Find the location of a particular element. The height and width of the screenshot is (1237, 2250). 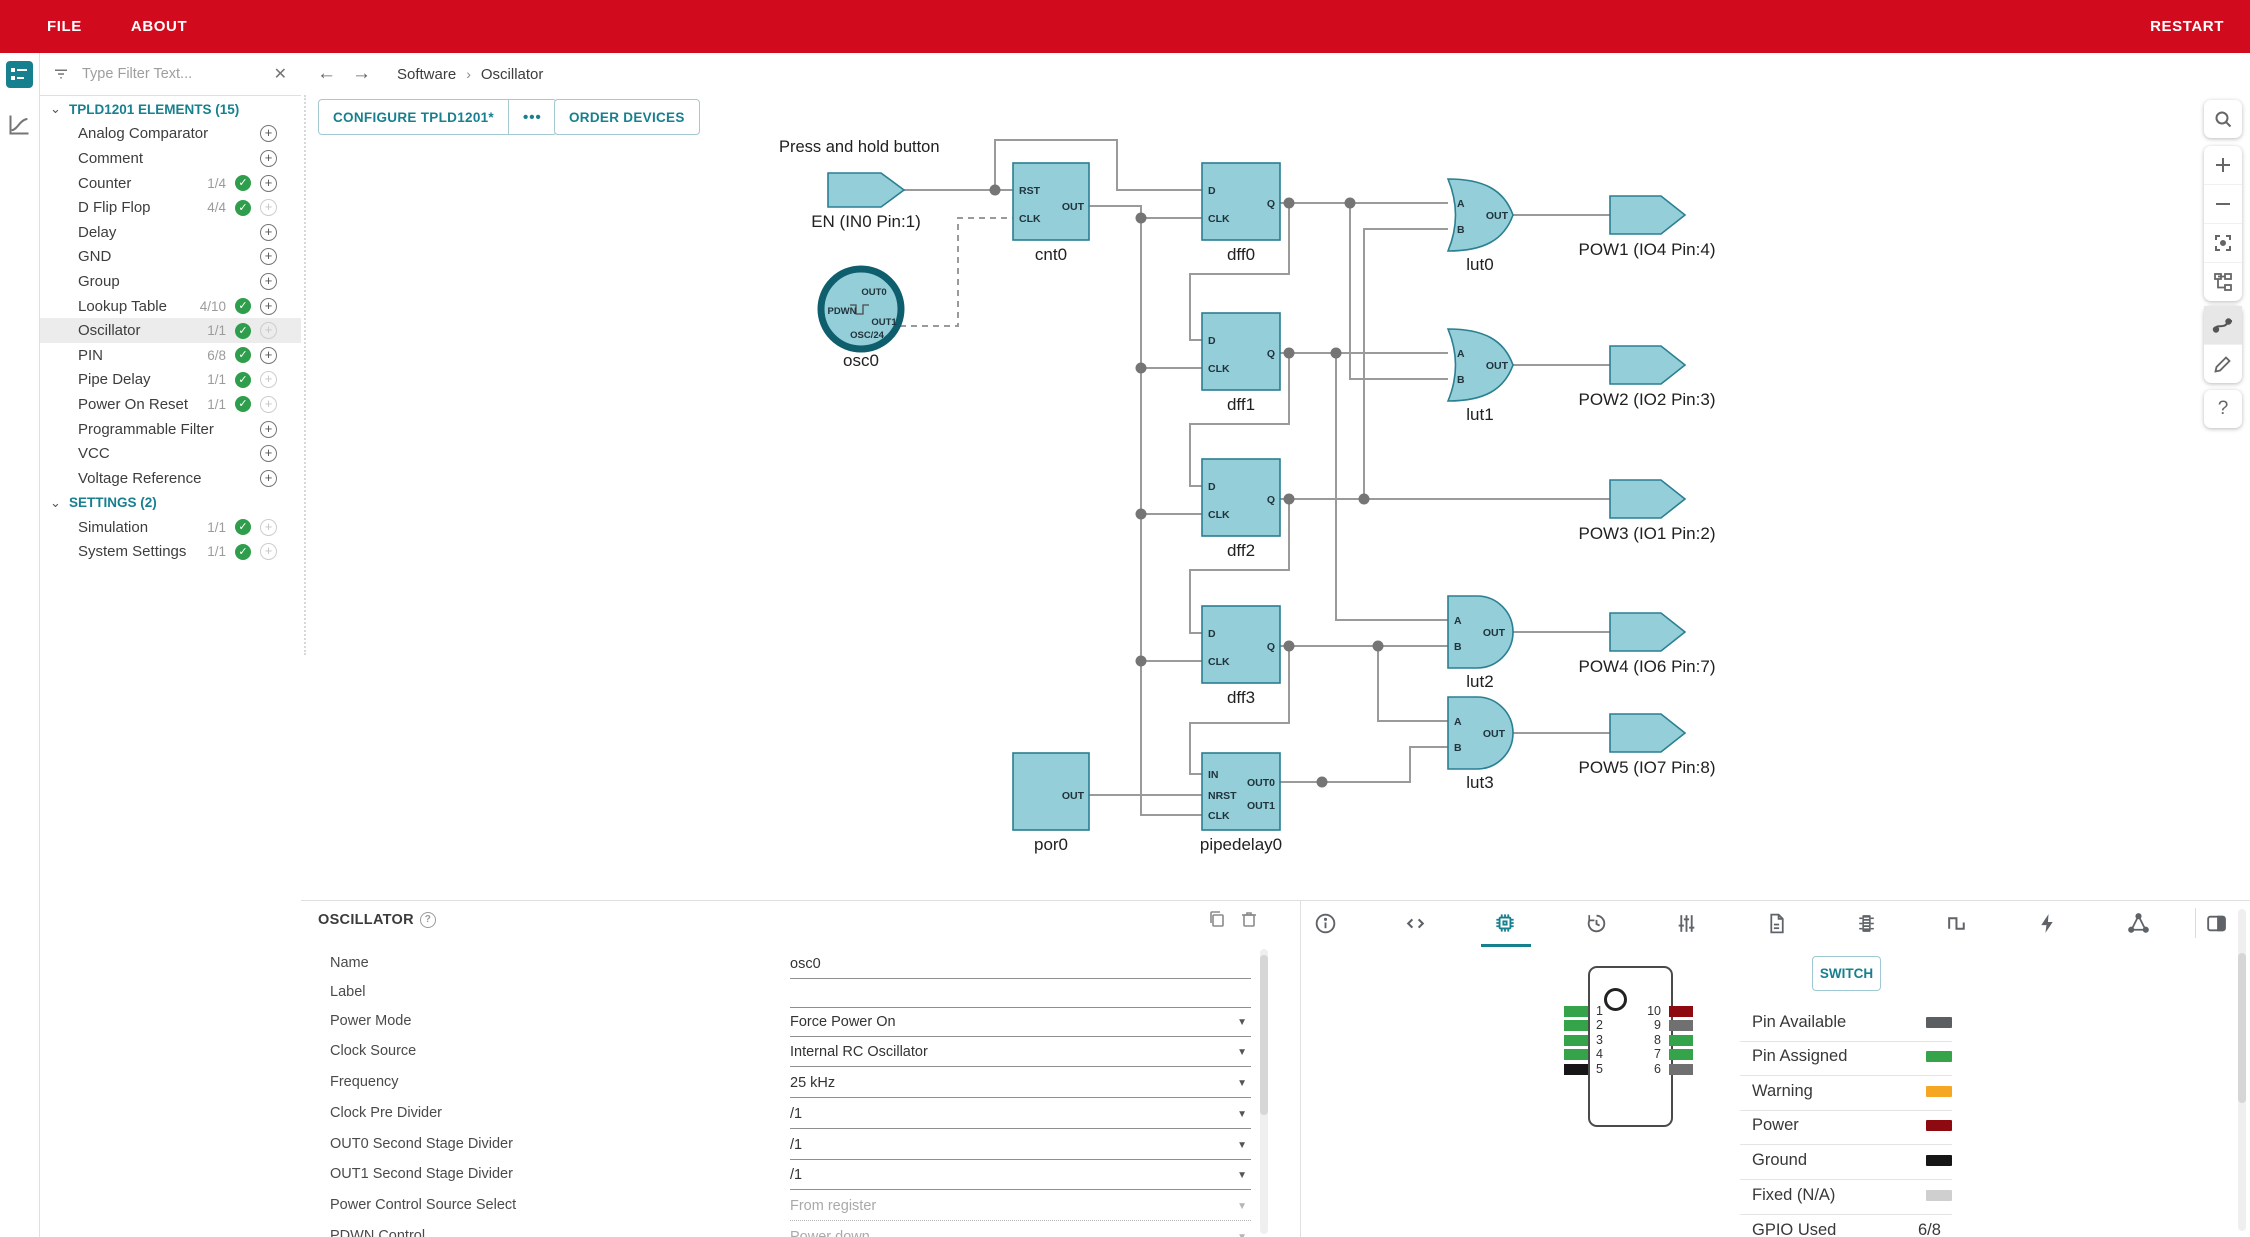

frequency-select: 25 kHz ▼ is located at coordinates (1020, 1083).